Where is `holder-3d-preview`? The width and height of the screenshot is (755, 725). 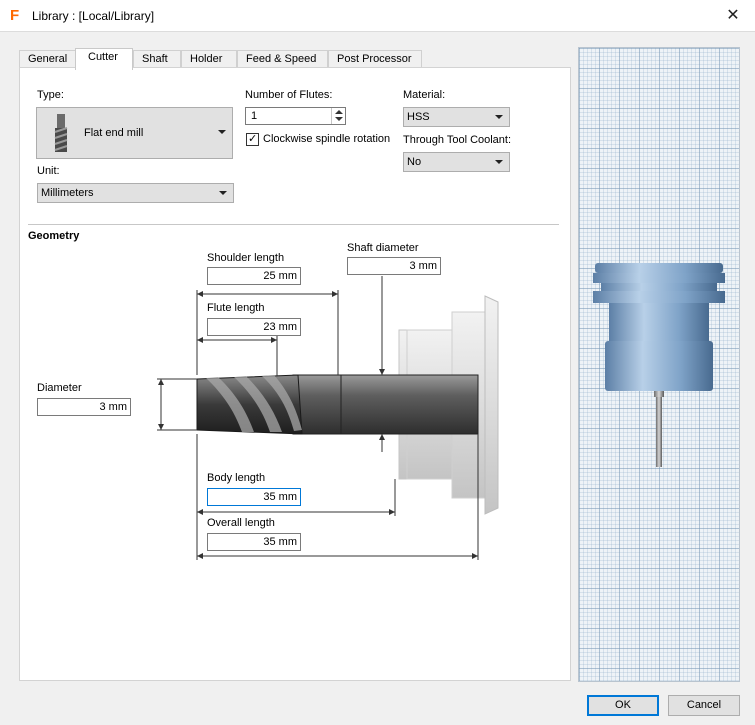 holder-3d-preview is located at coordinates (659, 365).